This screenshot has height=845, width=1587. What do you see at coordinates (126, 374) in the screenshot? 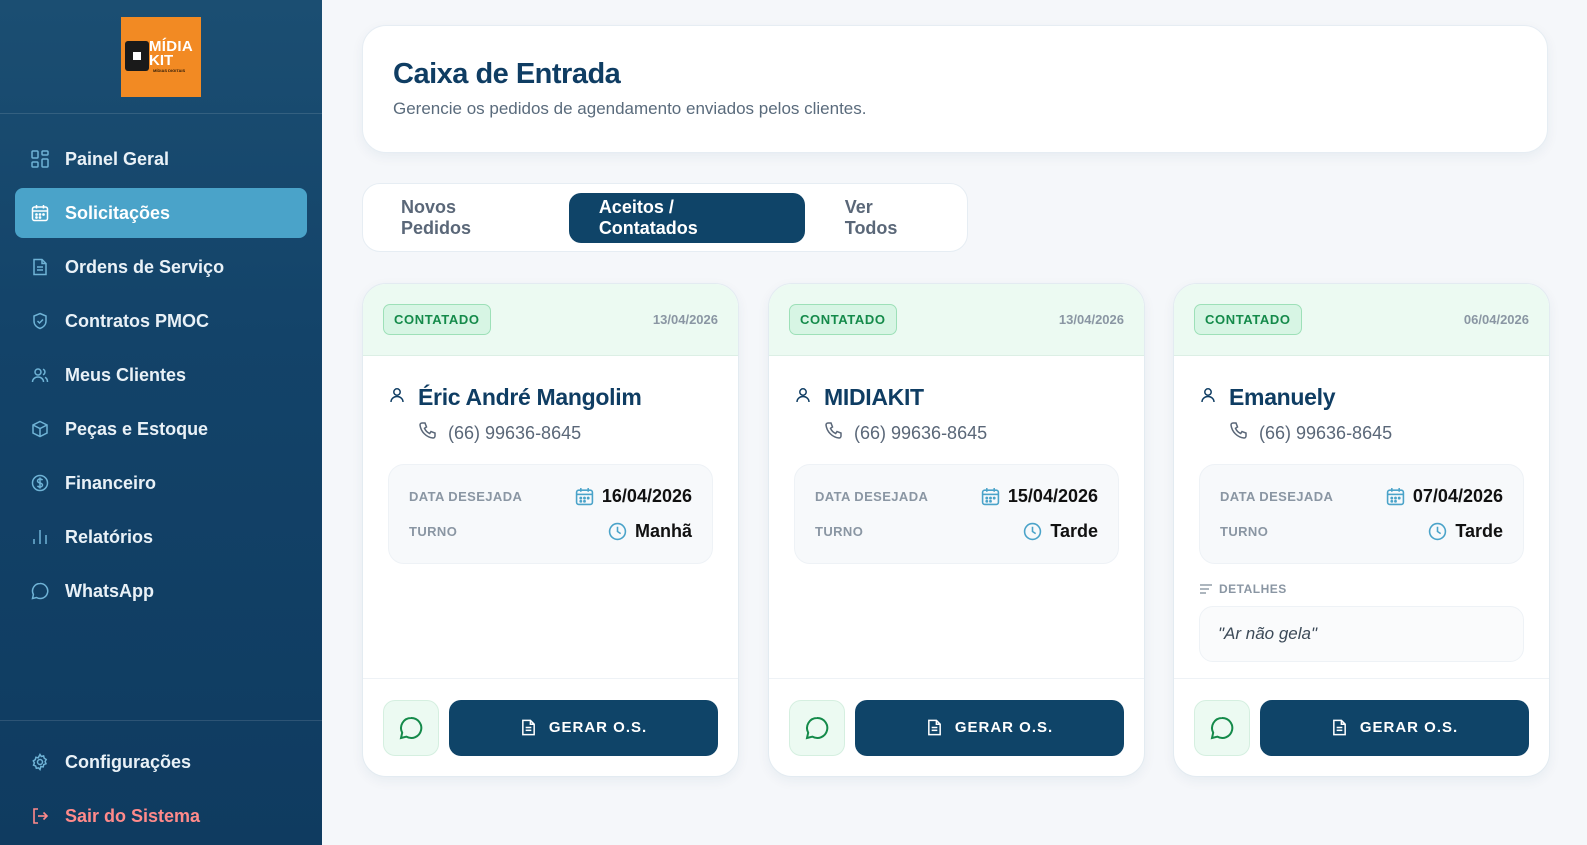
I see `sidebar-item-label: Meus Clientes` at bounding box center [126, 374].